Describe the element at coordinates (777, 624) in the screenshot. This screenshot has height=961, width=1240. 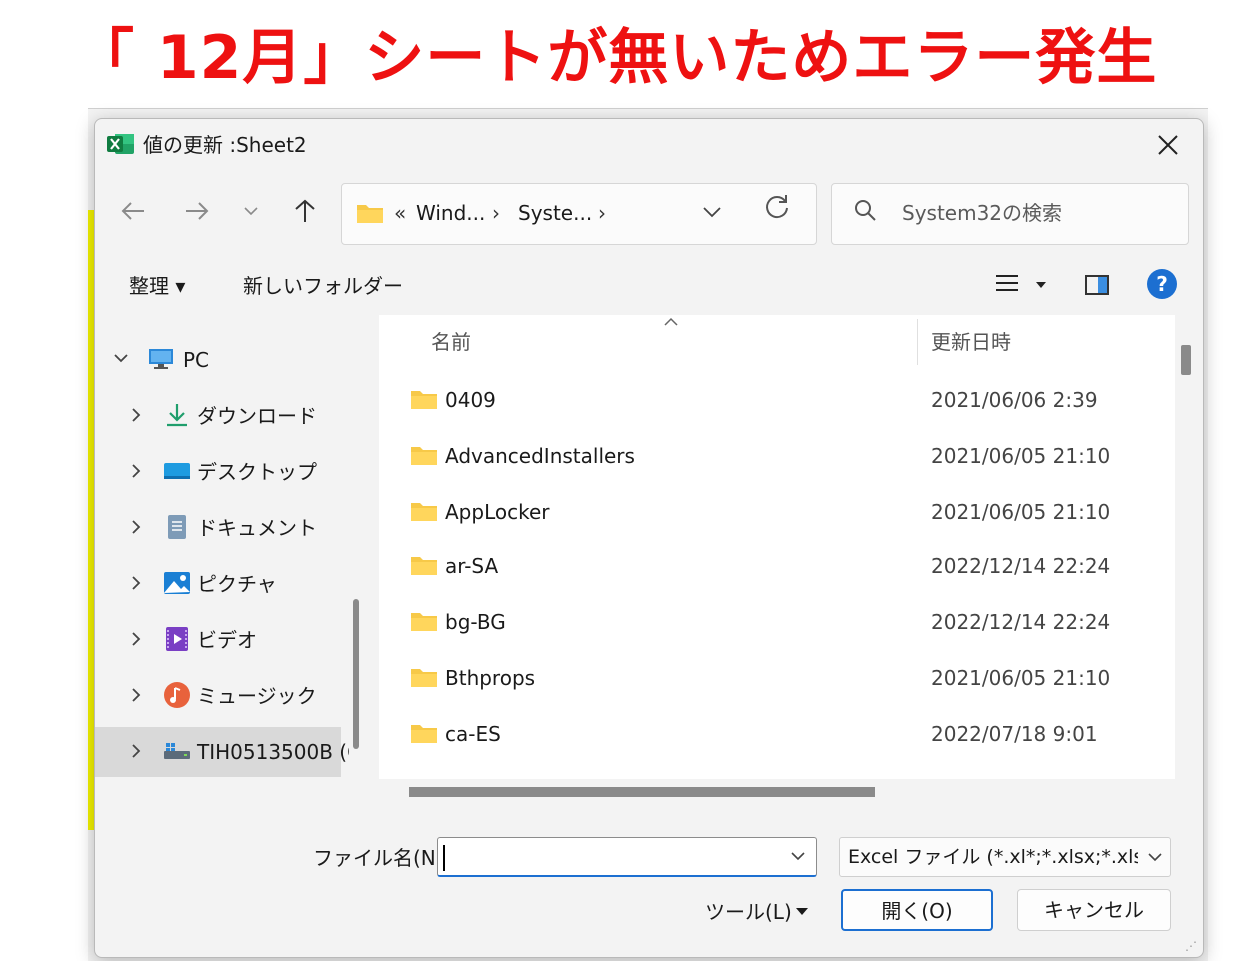
I see `list-item: bg-BG 2022/12/14 22:24` at that location.